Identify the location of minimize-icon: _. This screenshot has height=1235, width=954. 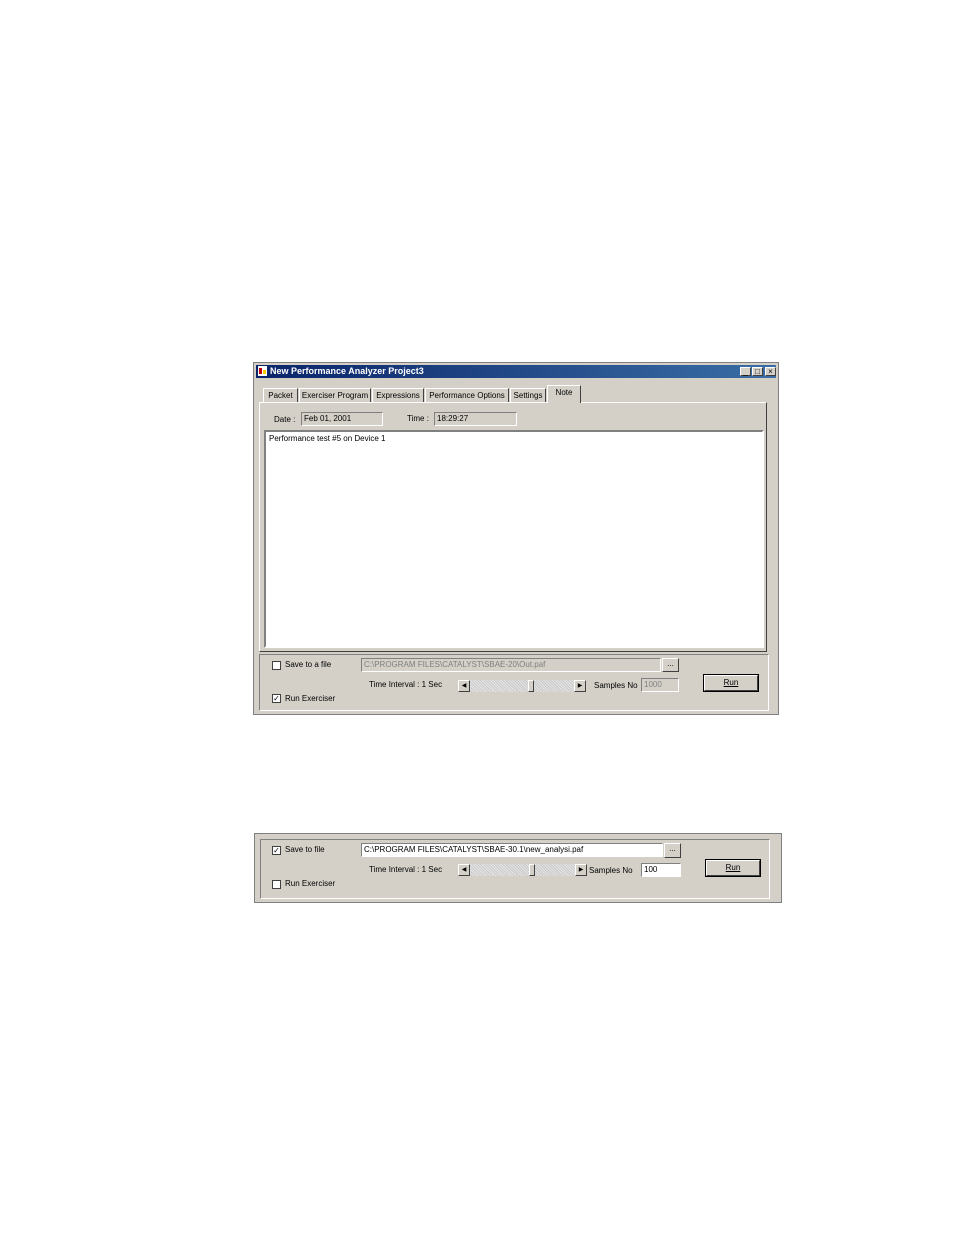
(745, 371).